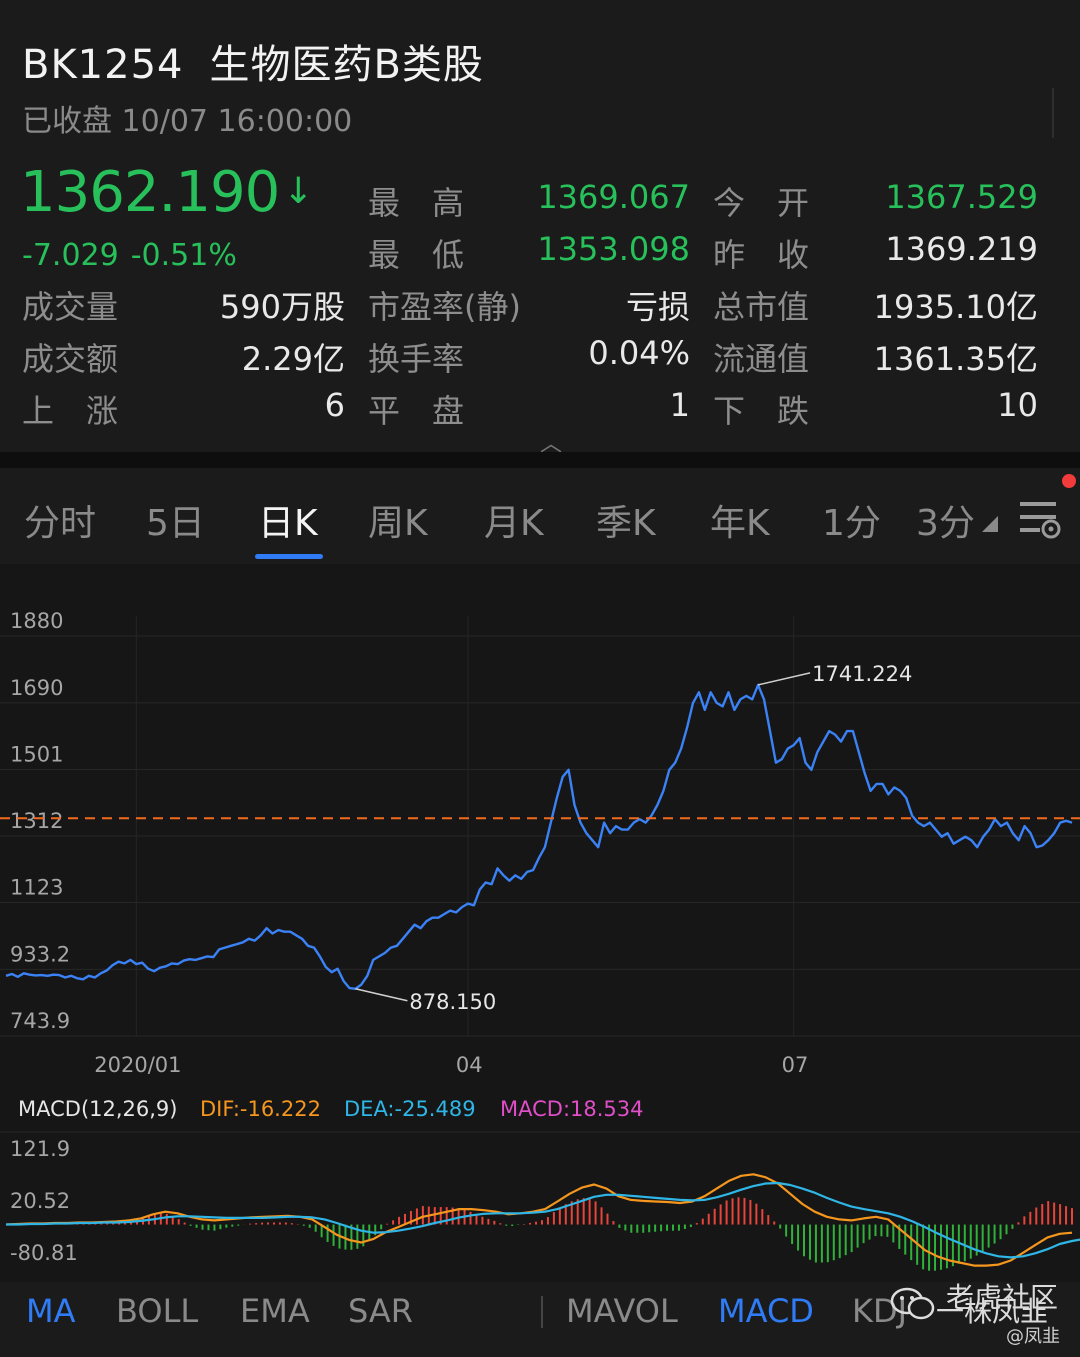 The image size is (1080, 1357). I want to click on tab-yearly-k: 年K, so click(740, 520).